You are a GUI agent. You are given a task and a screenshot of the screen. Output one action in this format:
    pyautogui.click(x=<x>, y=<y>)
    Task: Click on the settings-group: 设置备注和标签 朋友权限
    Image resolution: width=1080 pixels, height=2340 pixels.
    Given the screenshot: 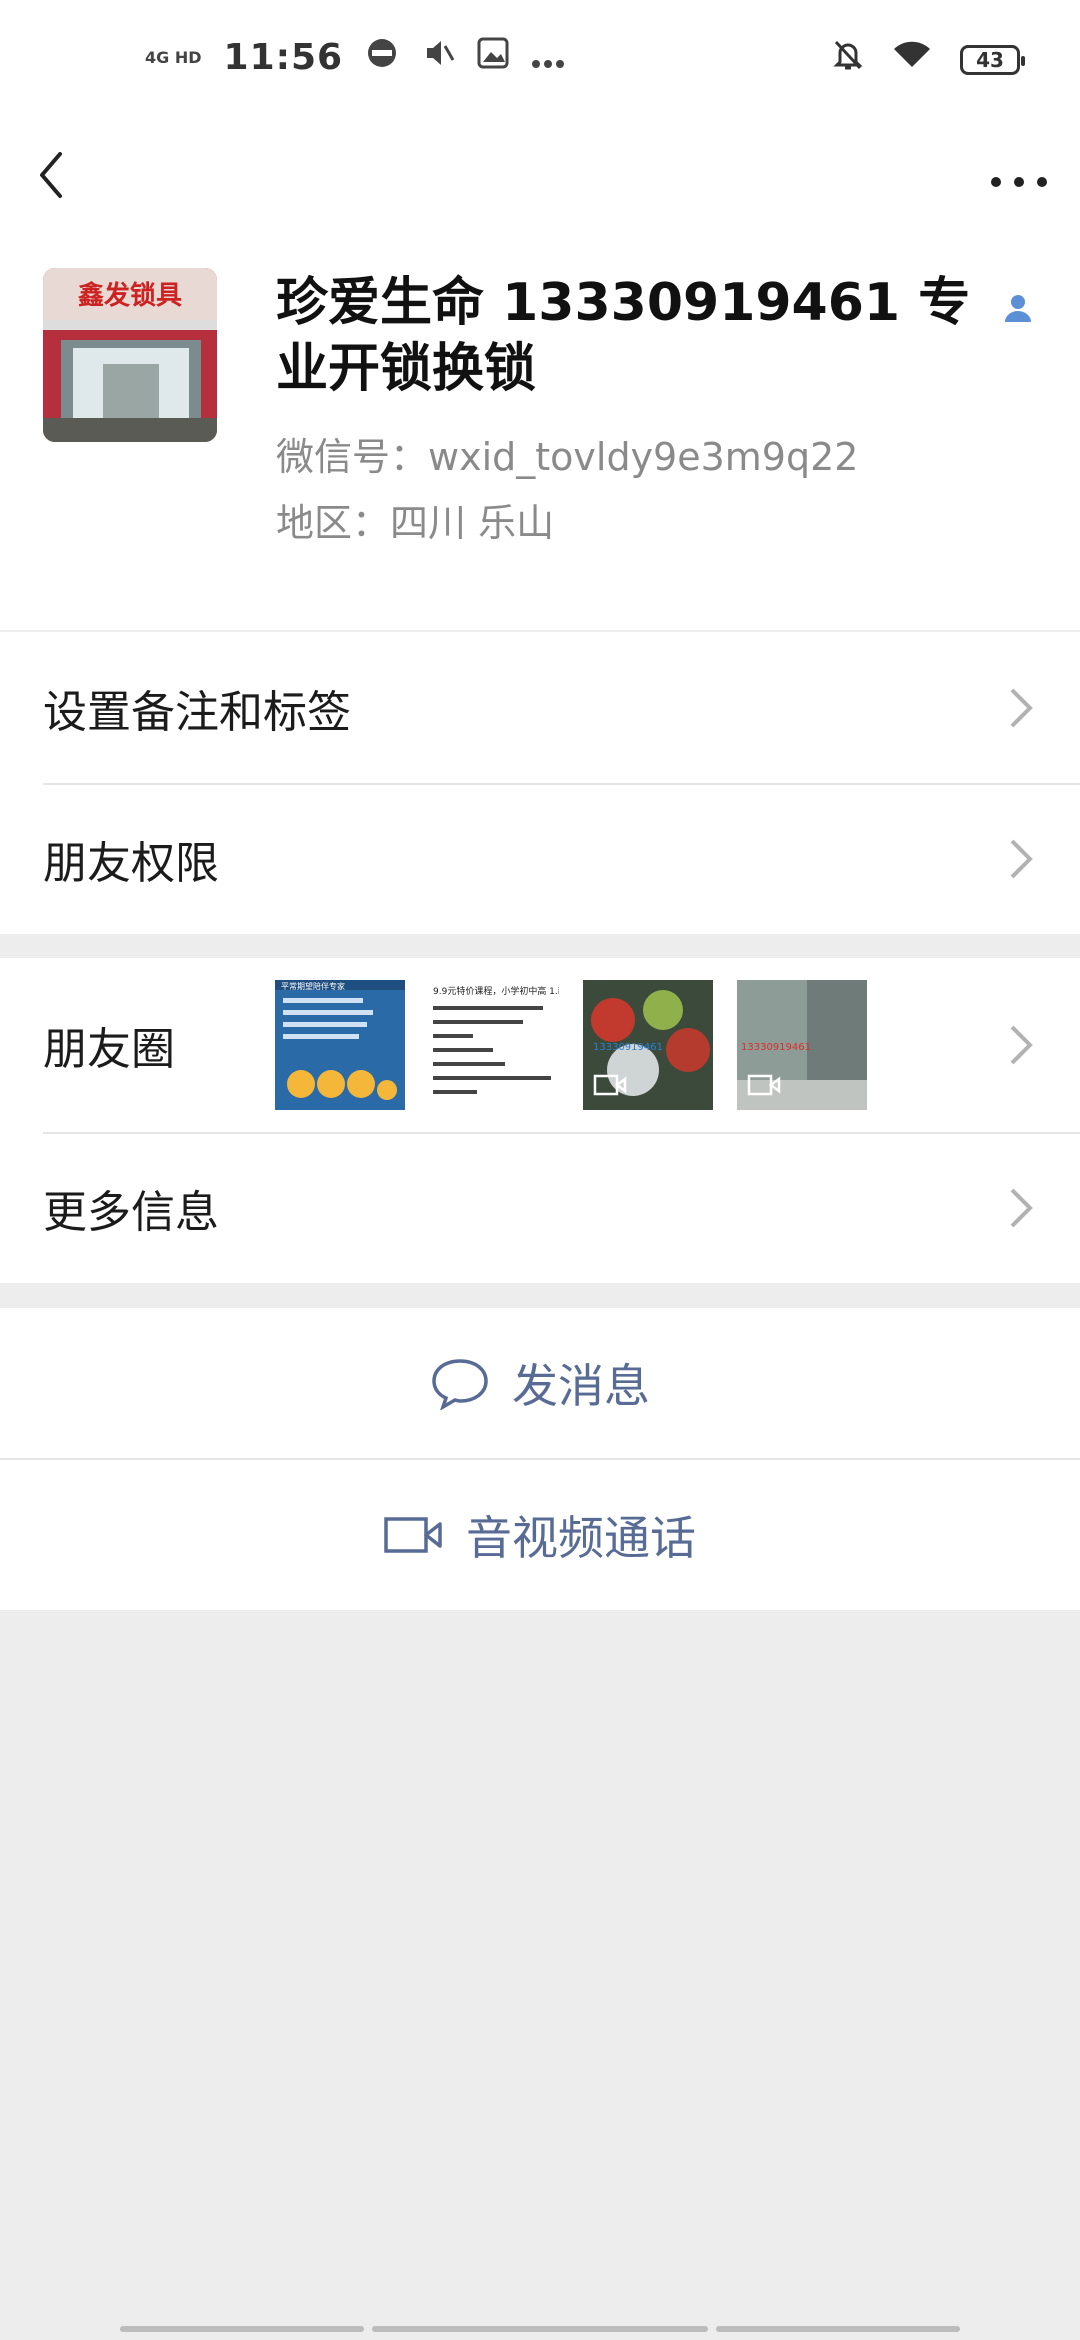 What is the action you would take?
    pyautogui.click(x=540, y=783)
    